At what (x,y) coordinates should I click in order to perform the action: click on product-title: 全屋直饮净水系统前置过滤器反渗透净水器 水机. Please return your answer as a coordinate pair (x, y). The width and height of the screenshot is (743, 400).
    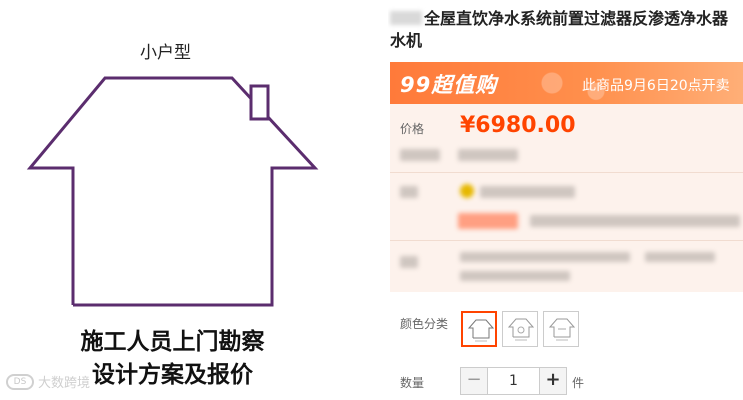
    Looking at the image, I should click on (566, 30).